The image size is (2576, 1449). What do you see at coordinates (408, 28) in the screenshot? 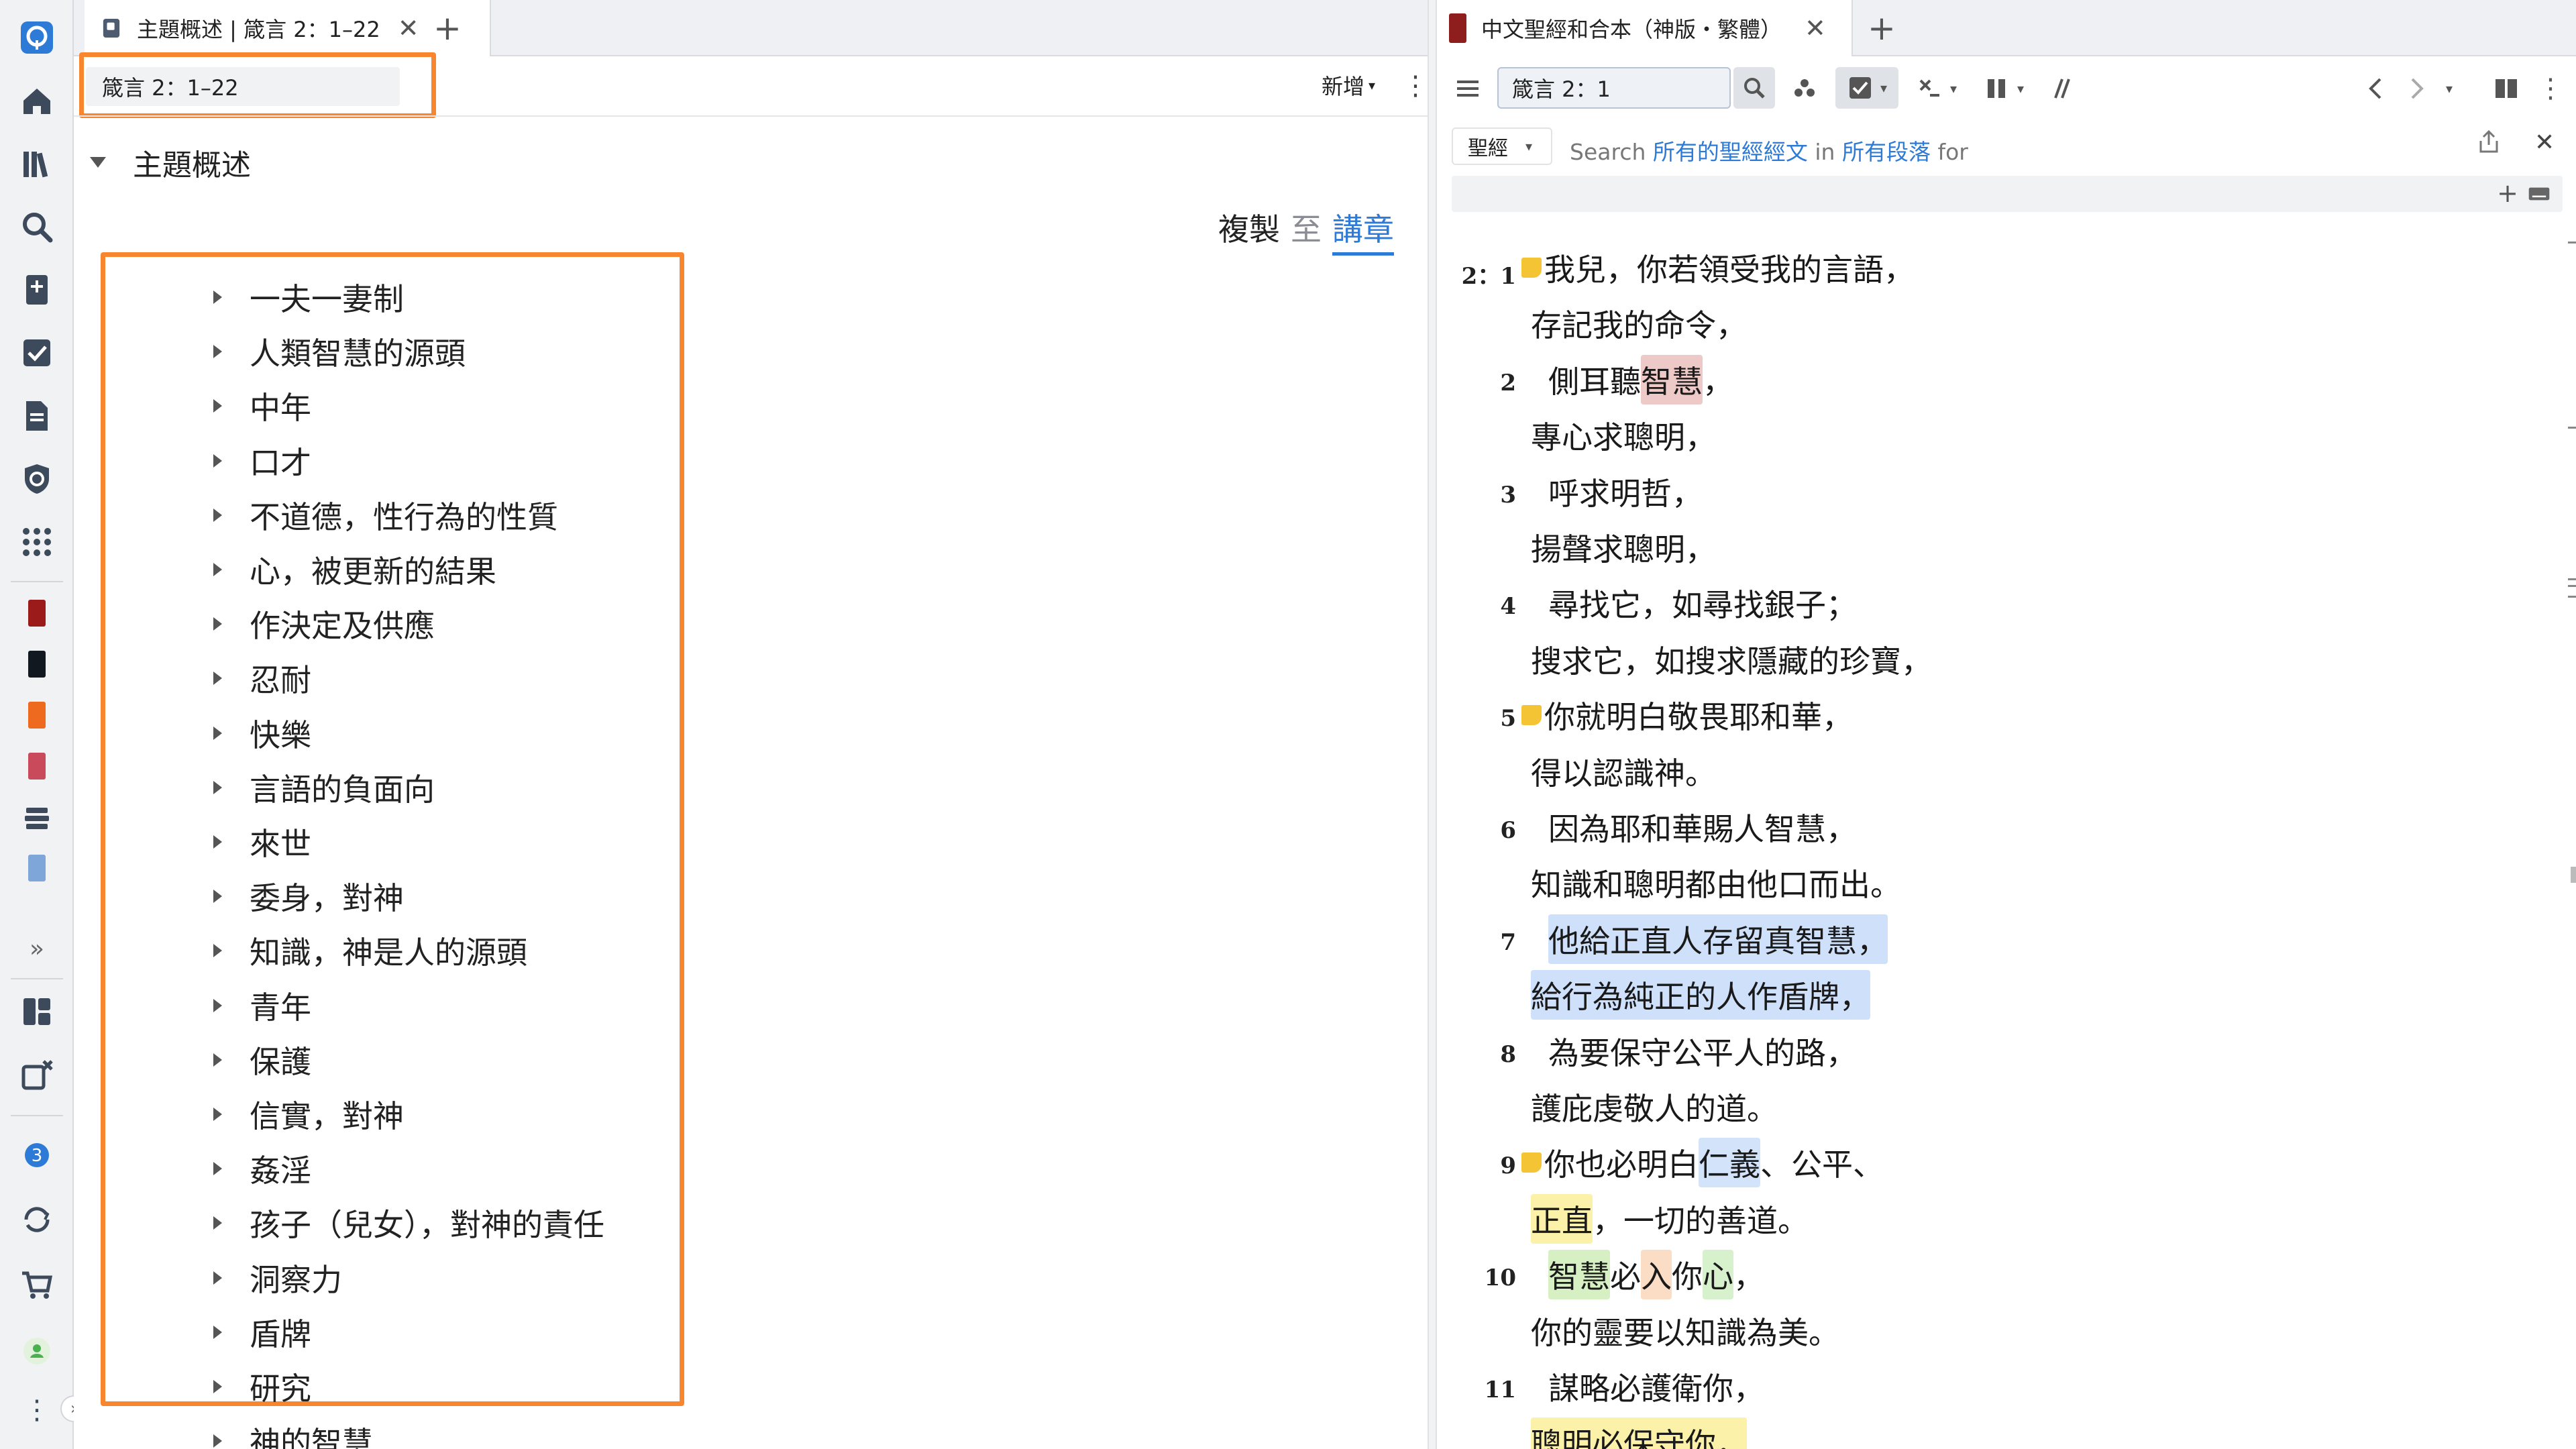
I see `close-icon: ✕` at bounding box center [408, 28].